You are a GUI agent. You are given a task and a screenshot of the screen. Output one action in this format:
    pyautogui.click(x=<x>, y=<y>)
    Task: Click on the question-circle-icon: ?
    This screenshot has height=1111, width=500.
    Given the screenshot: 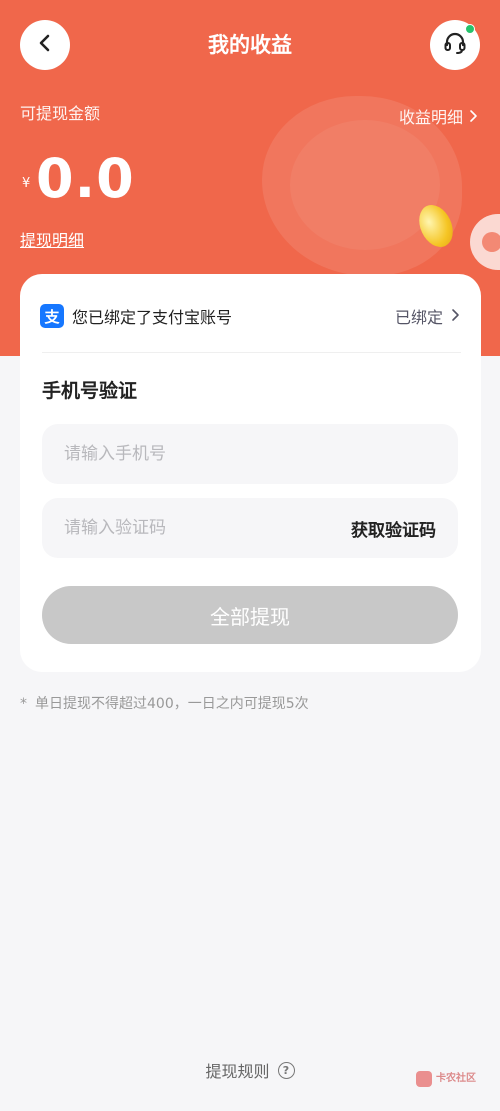 What is the action you would take?
    pyautogui.click(x=286, y=1070)
    